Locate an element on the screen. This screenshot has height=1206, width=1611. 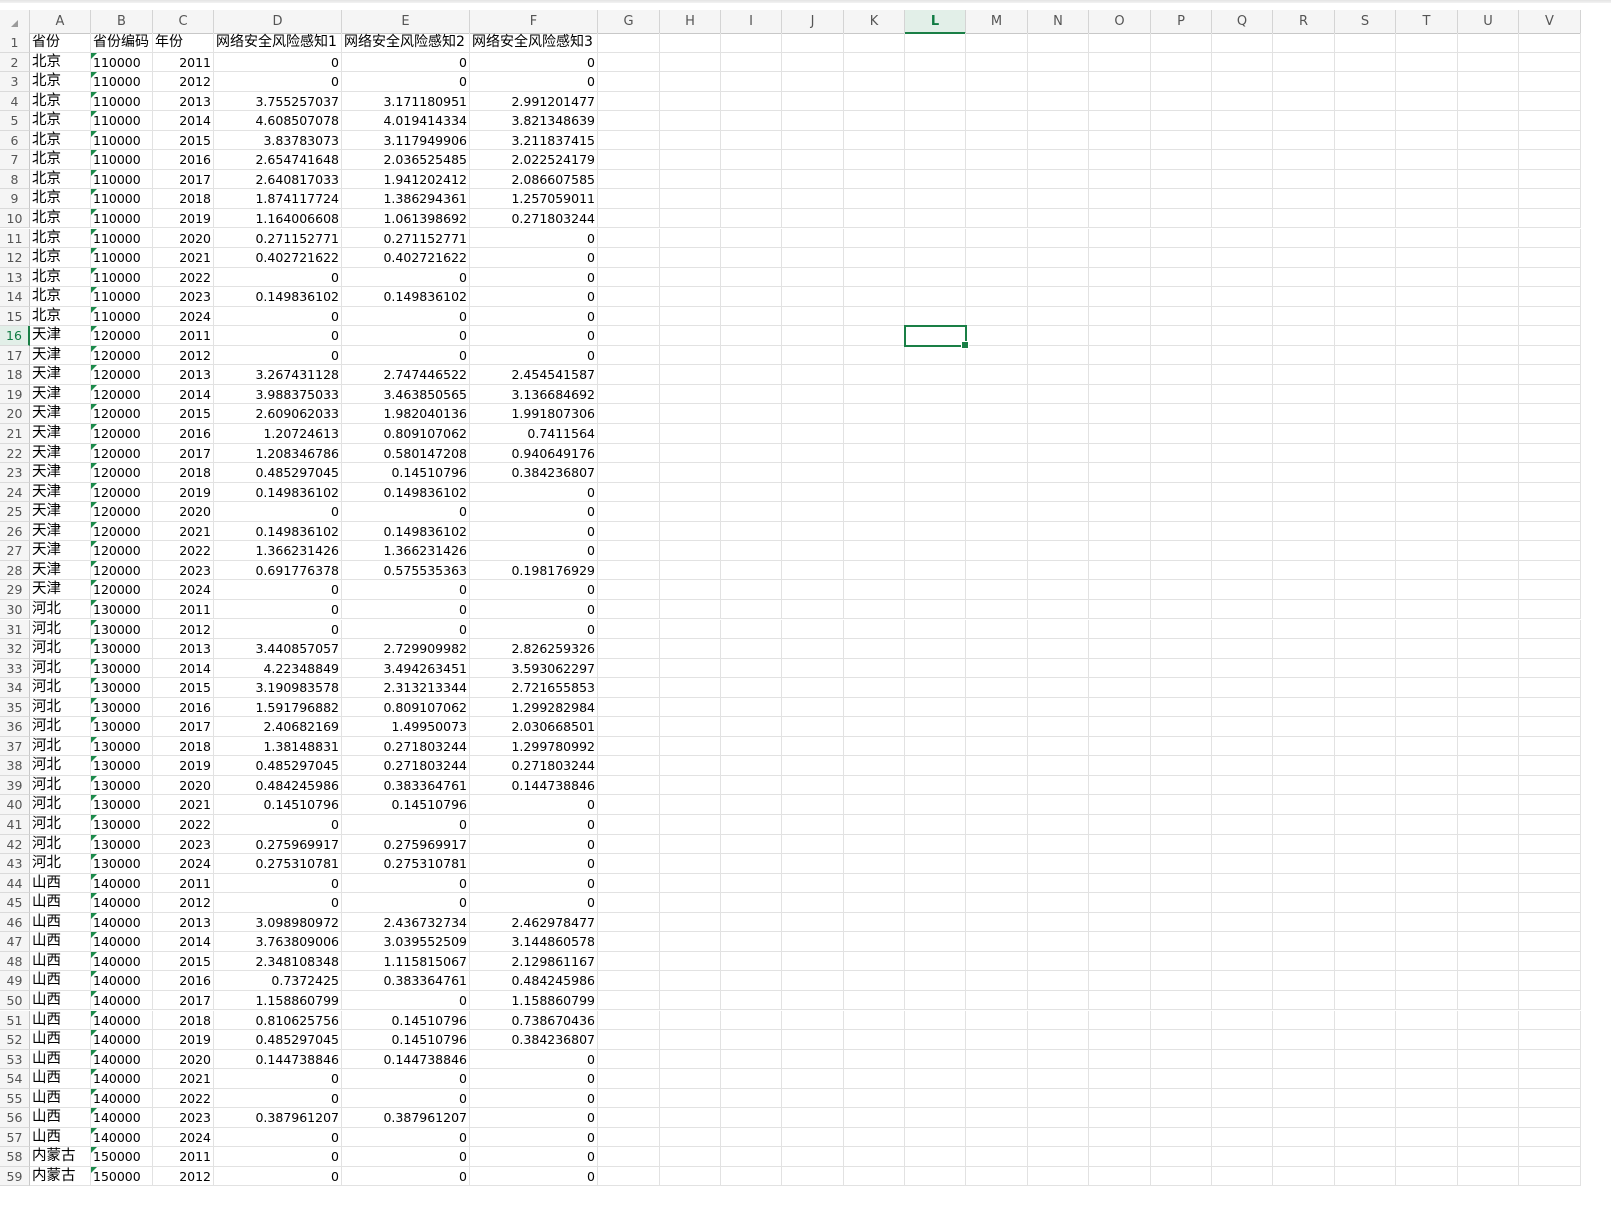
risk-perception-cell: 0.402721622 is located at coordinates (278, 258).